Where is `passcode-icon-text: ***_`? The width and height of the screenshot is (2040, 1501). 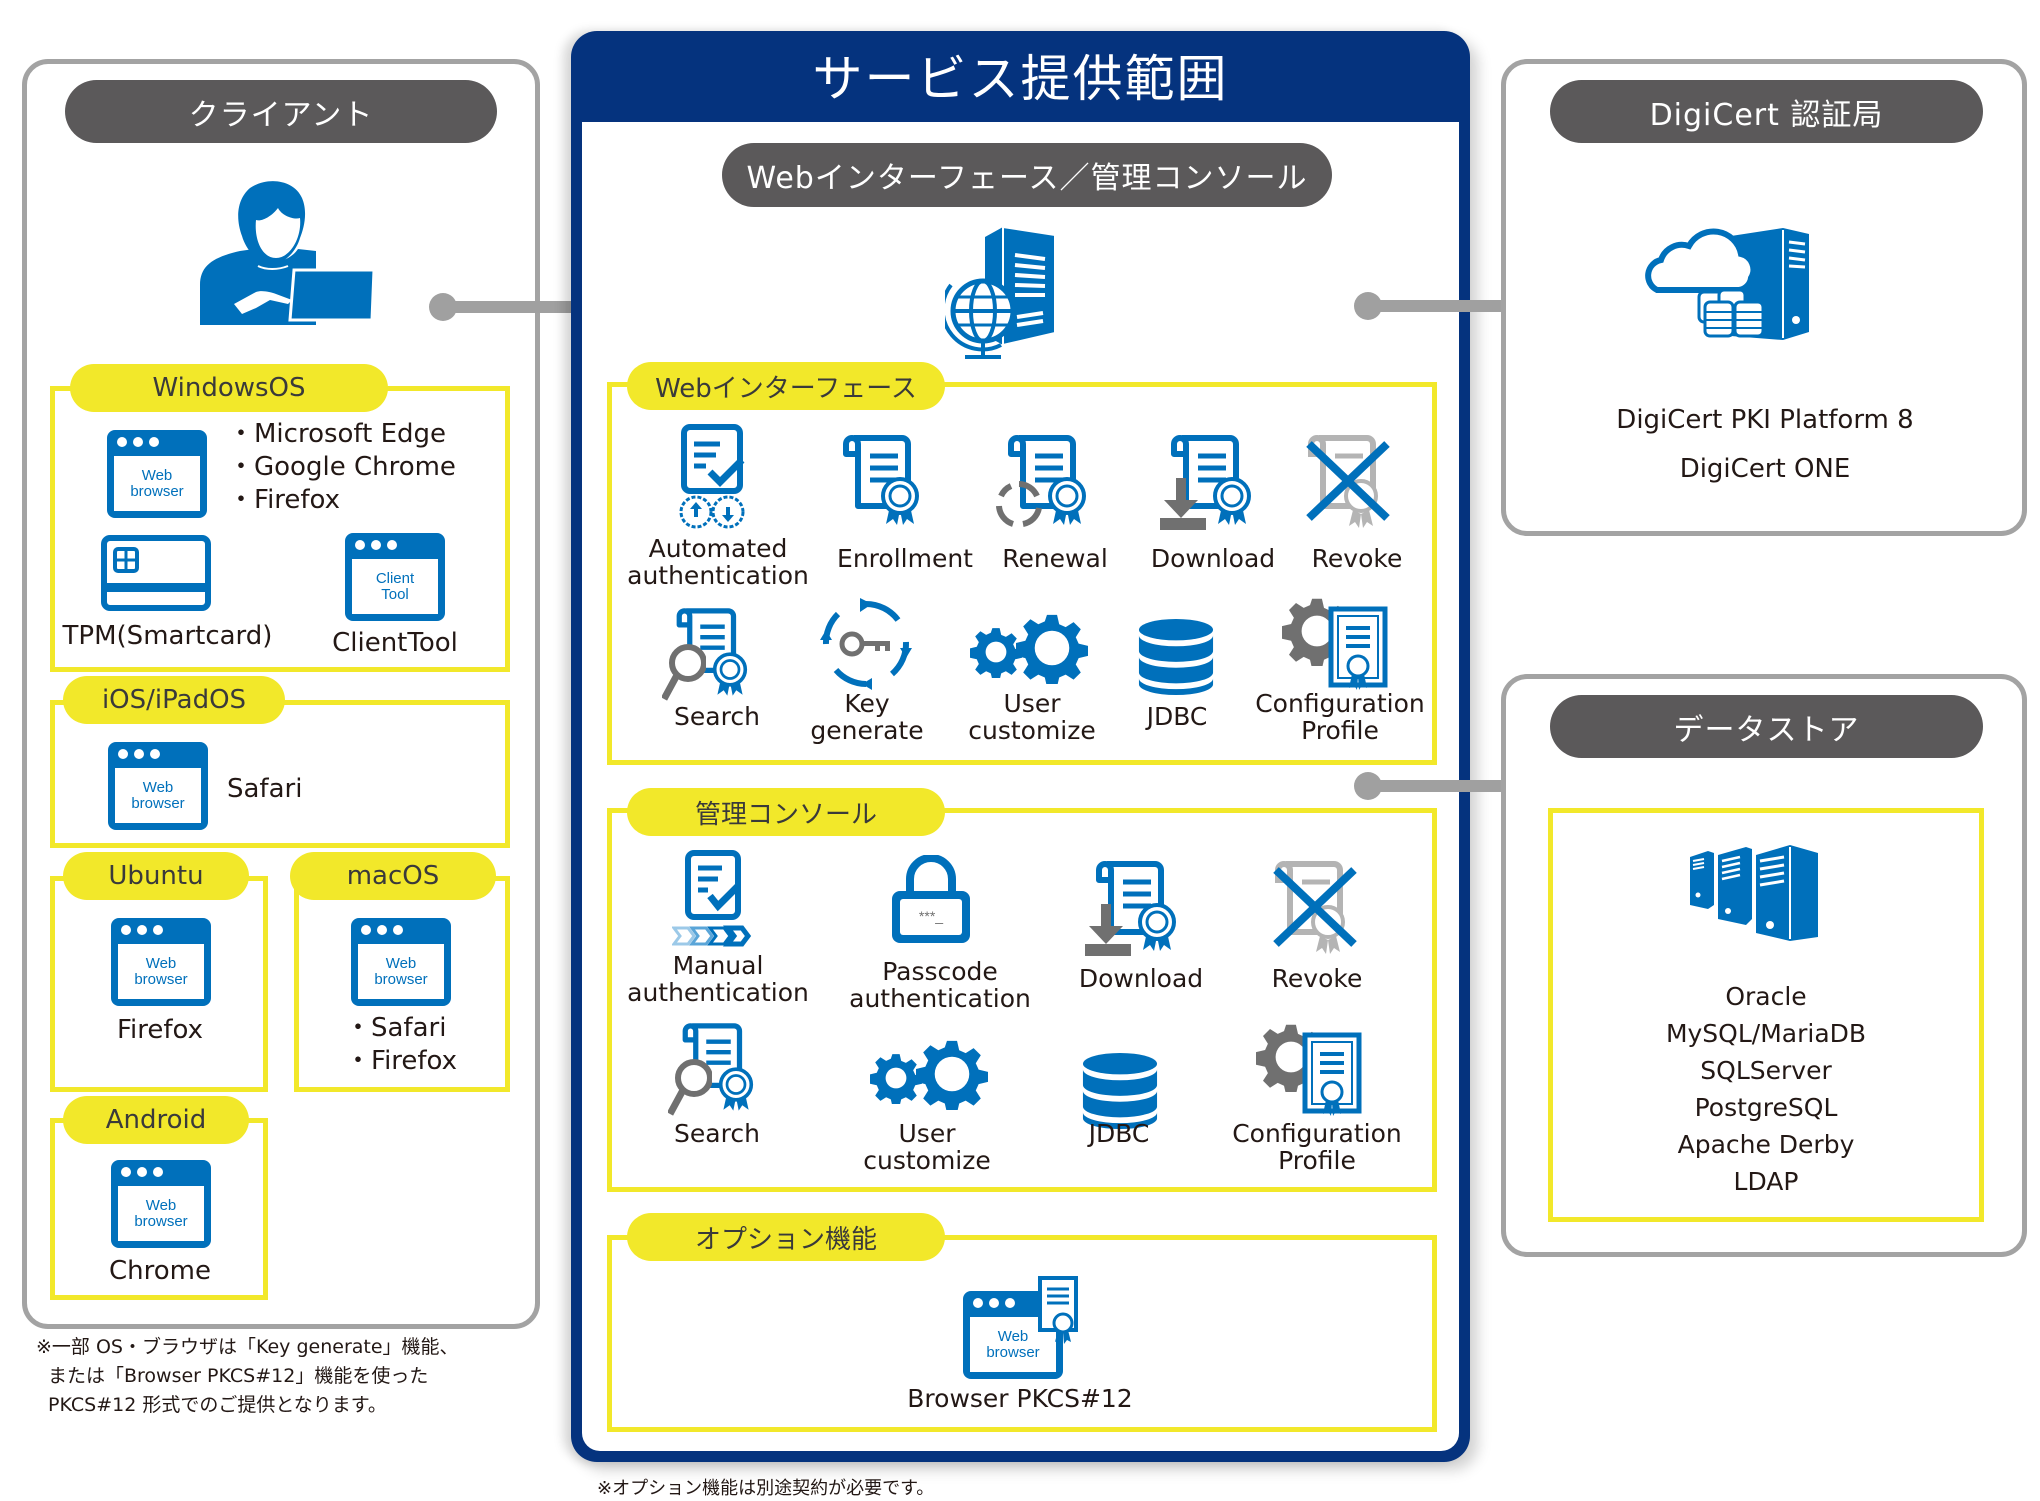
passcode-icon-text: ***_ is located at coordinates (931, 916).